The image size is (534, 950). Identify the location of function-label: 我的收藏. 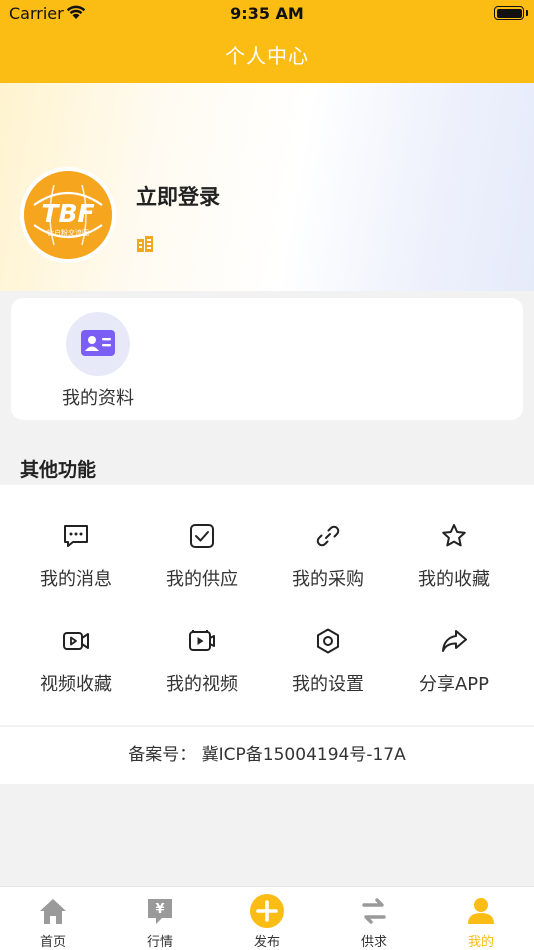
(454, 579).